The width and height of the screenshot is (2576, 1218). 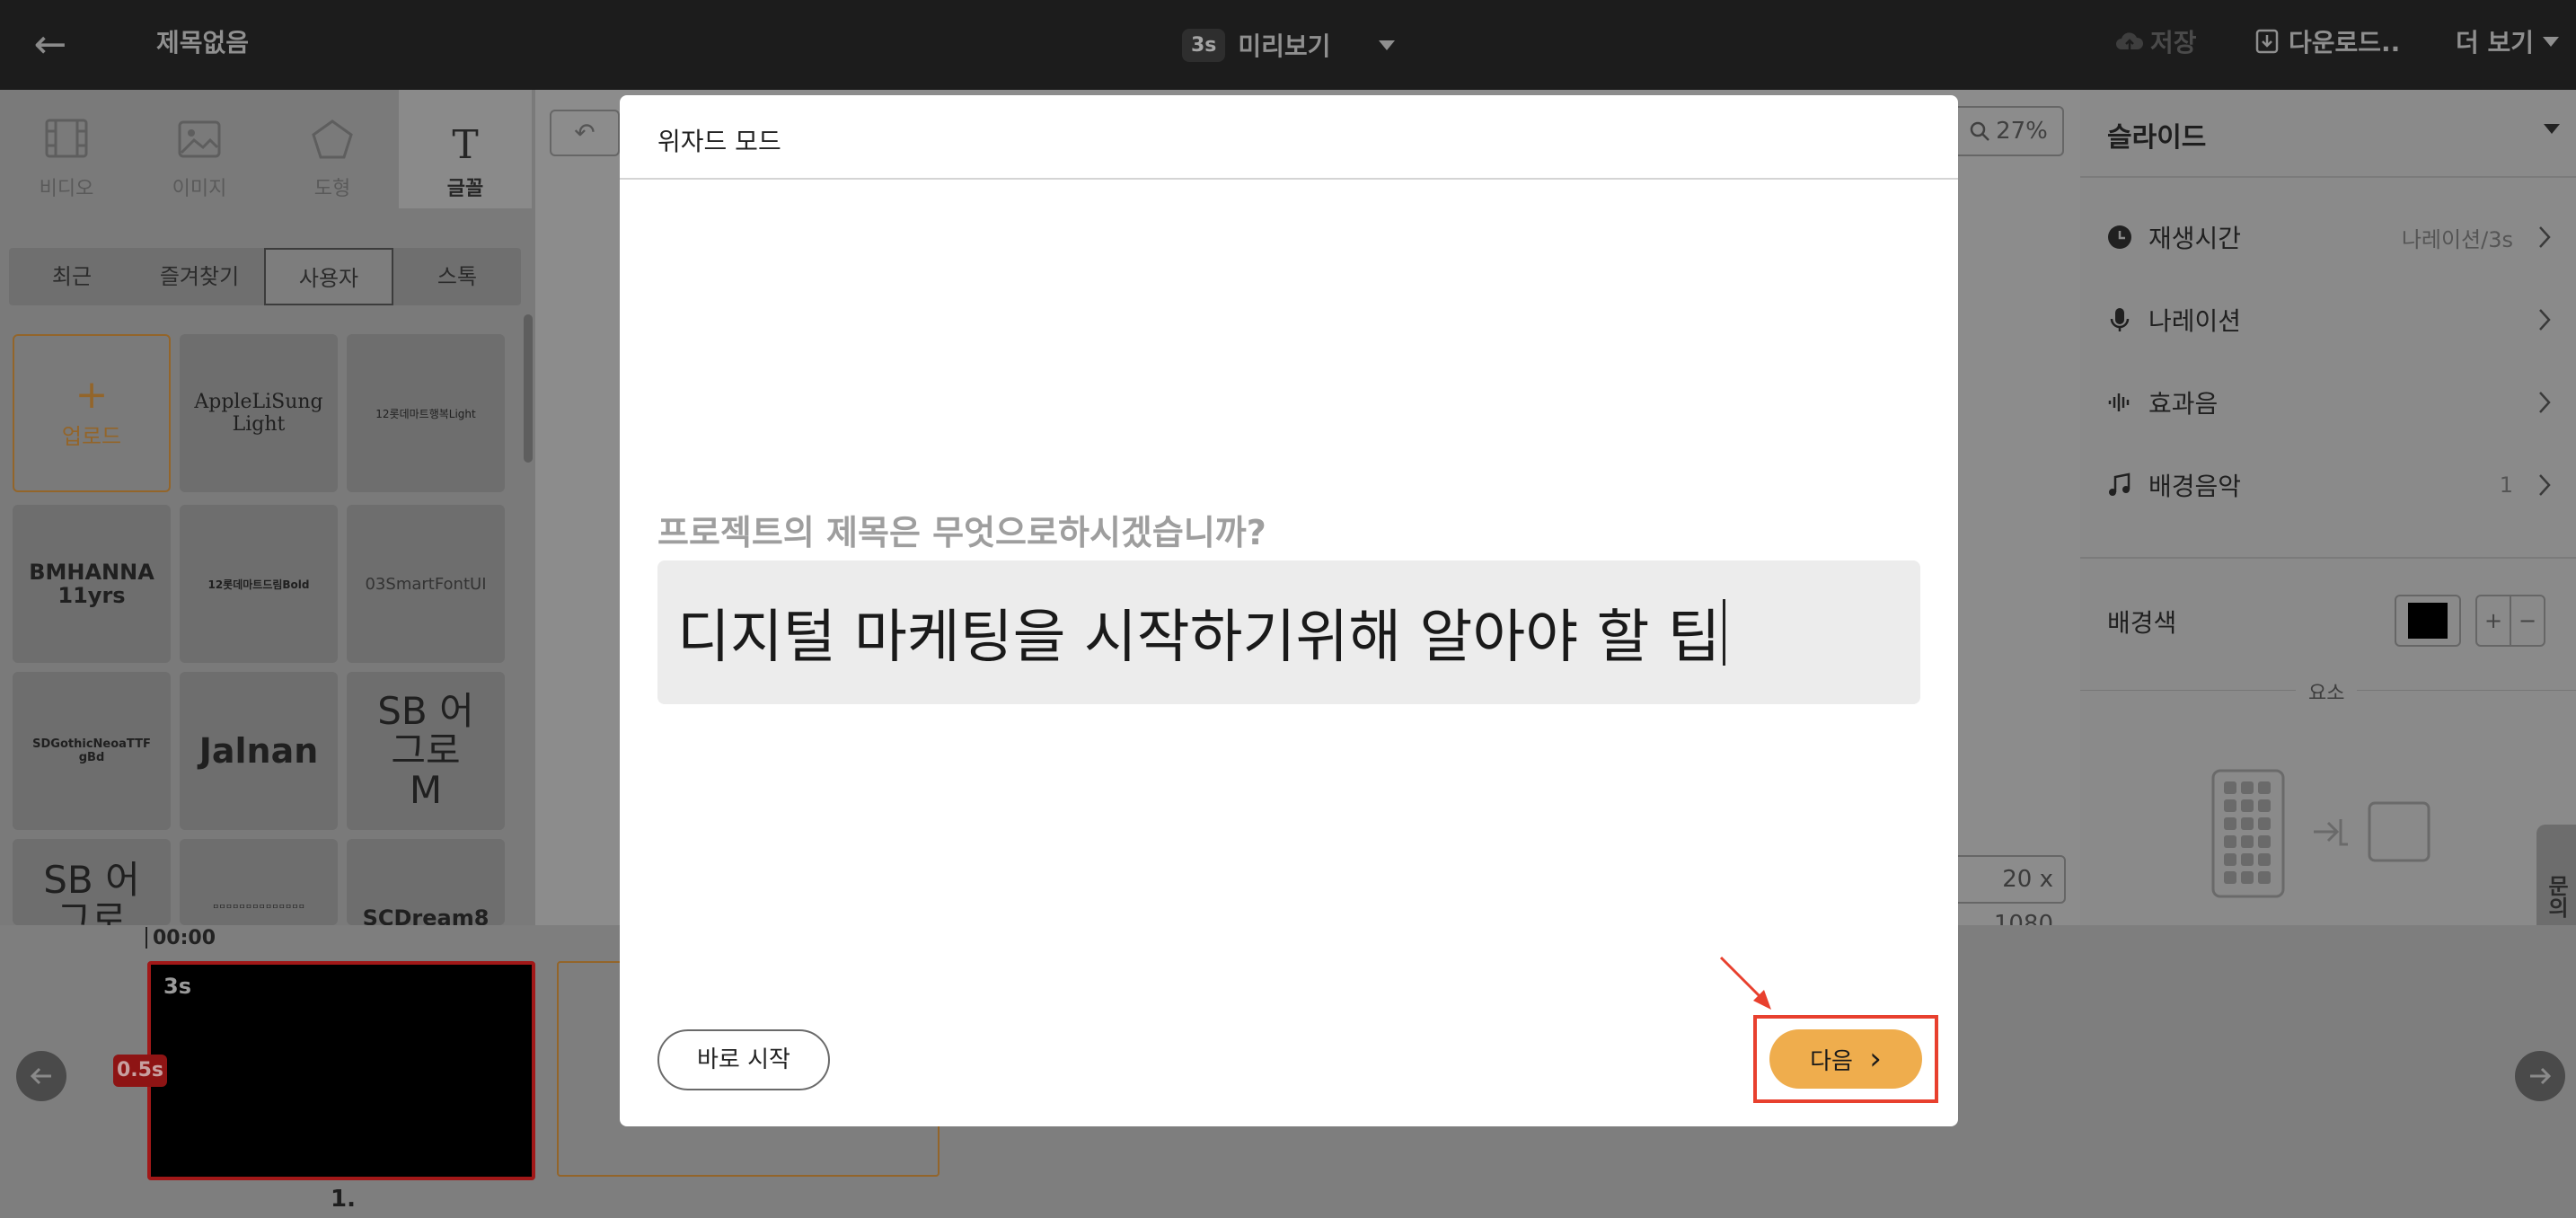 I want to click on film-icon, so click(x=66, y=145).